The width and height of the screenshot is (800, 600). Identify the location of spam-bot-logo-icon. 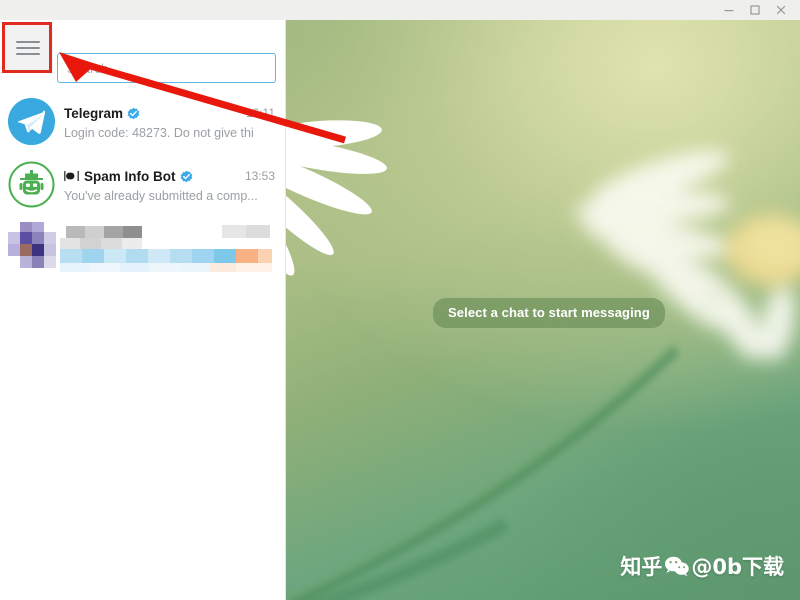
(31, 184).